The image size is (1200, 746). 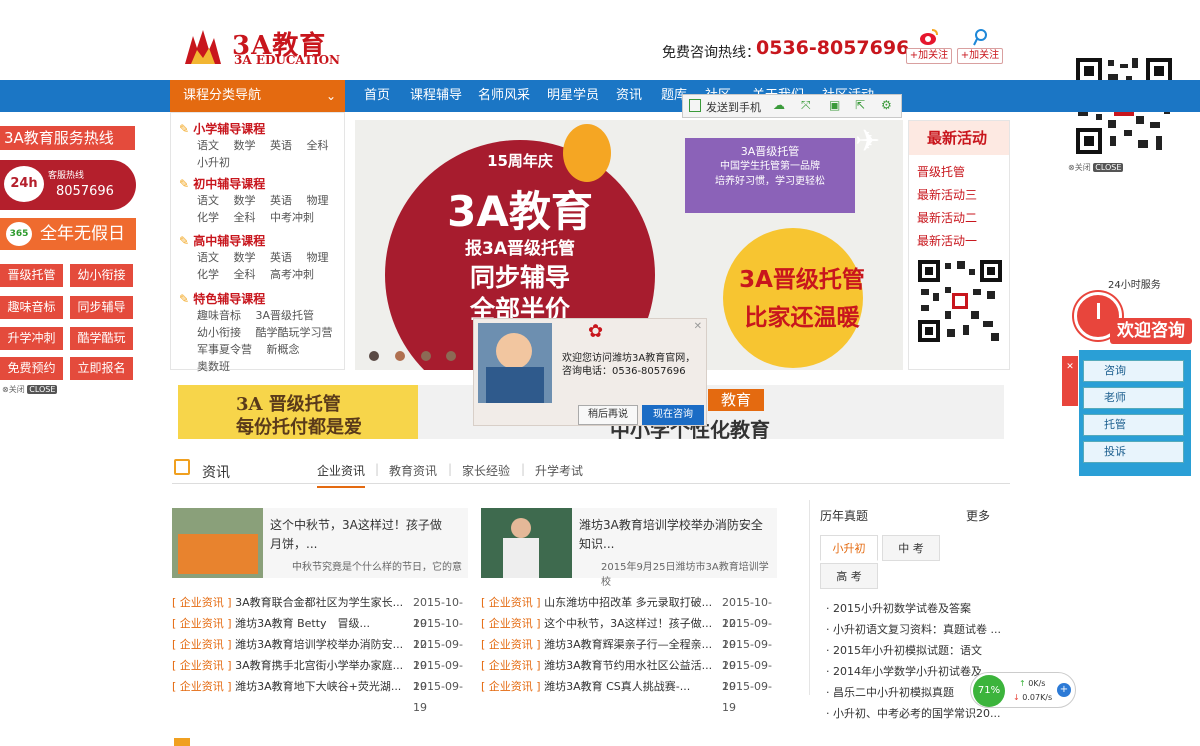 I want to click on left-btn-tuoguan: 晋级托管, so click(x=31, y=275).